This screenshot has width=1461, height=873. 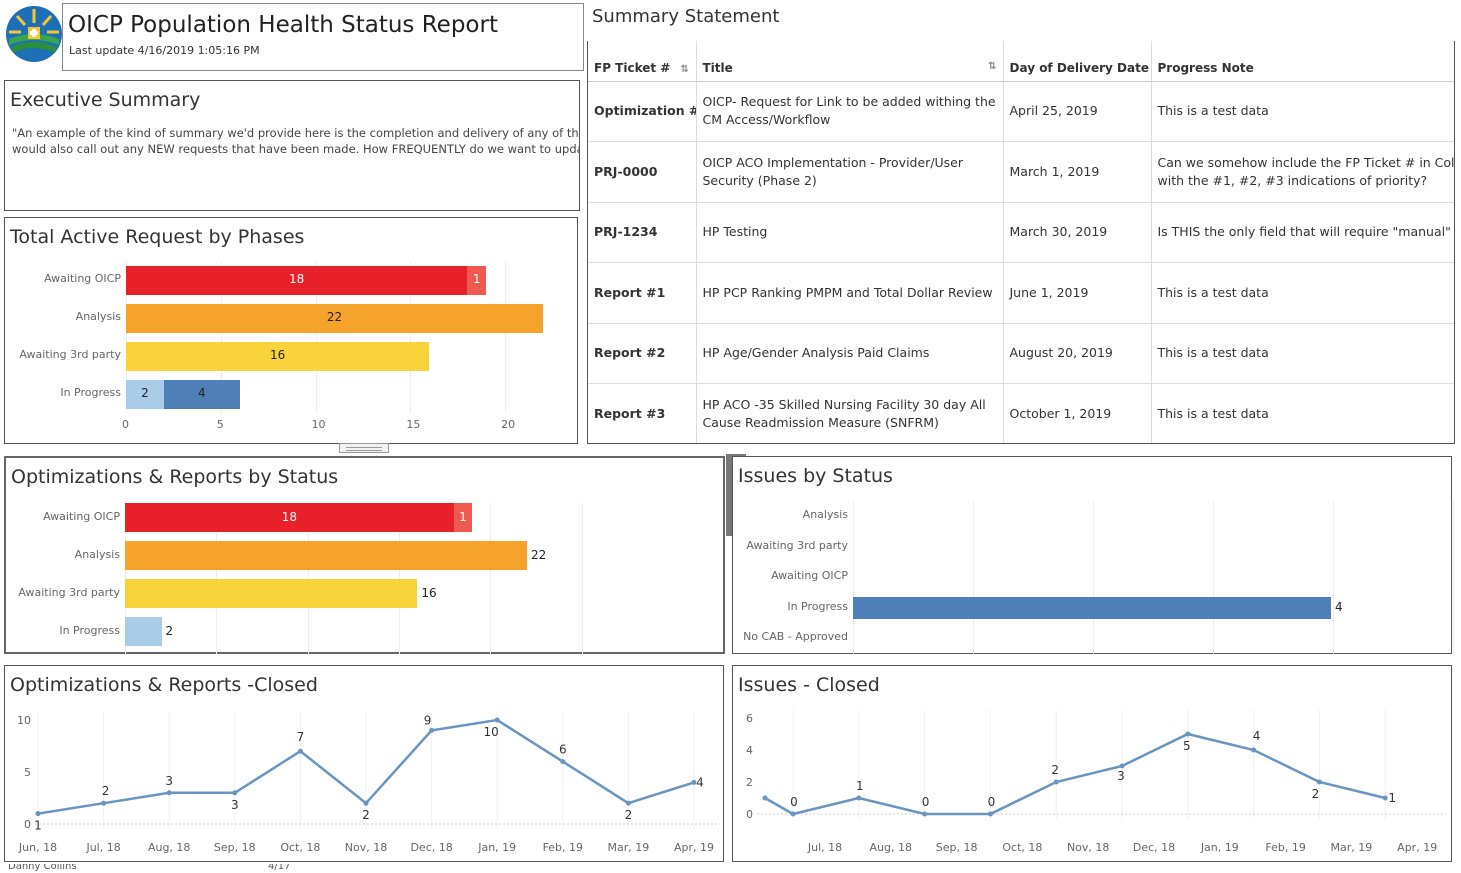 What do you see at coordinates (1055, 770) in the screenshot?
I see `data-label: 2` at bounding box center [1055, 770].